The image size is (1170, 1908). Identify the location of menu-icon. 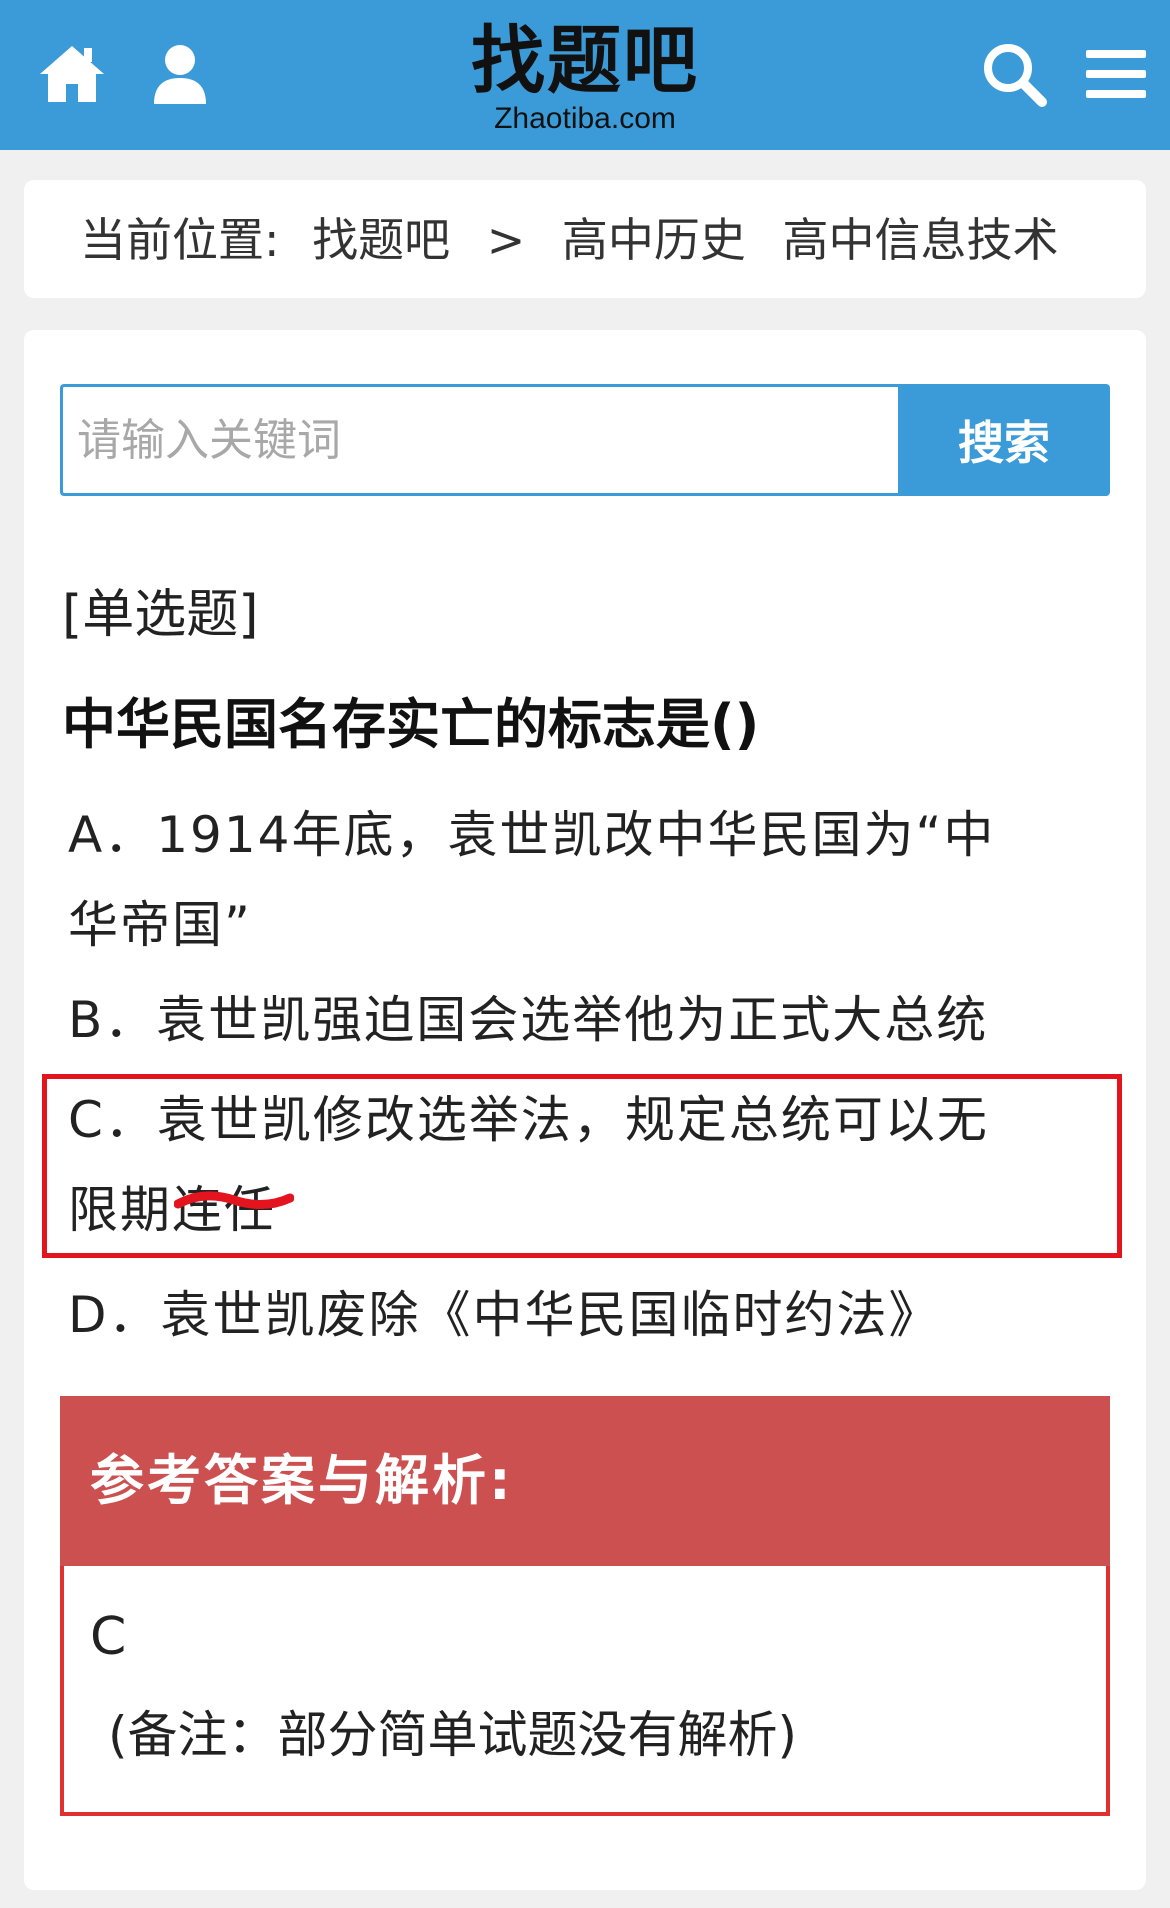
(1116, 74).